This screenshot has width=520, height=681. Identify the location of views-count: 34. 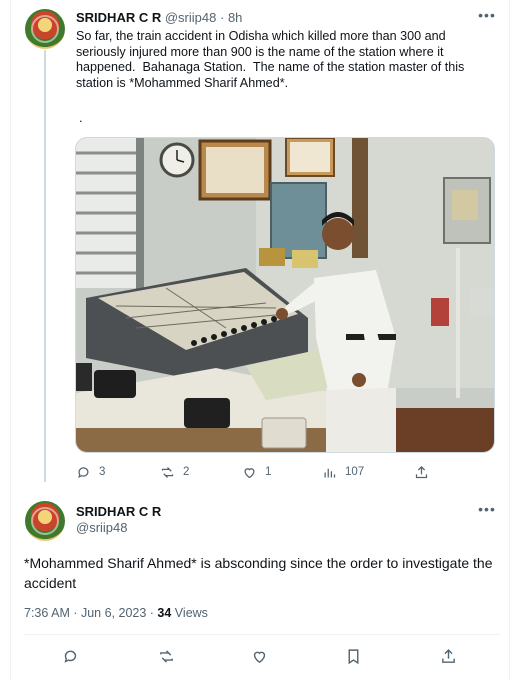
(164, 613).